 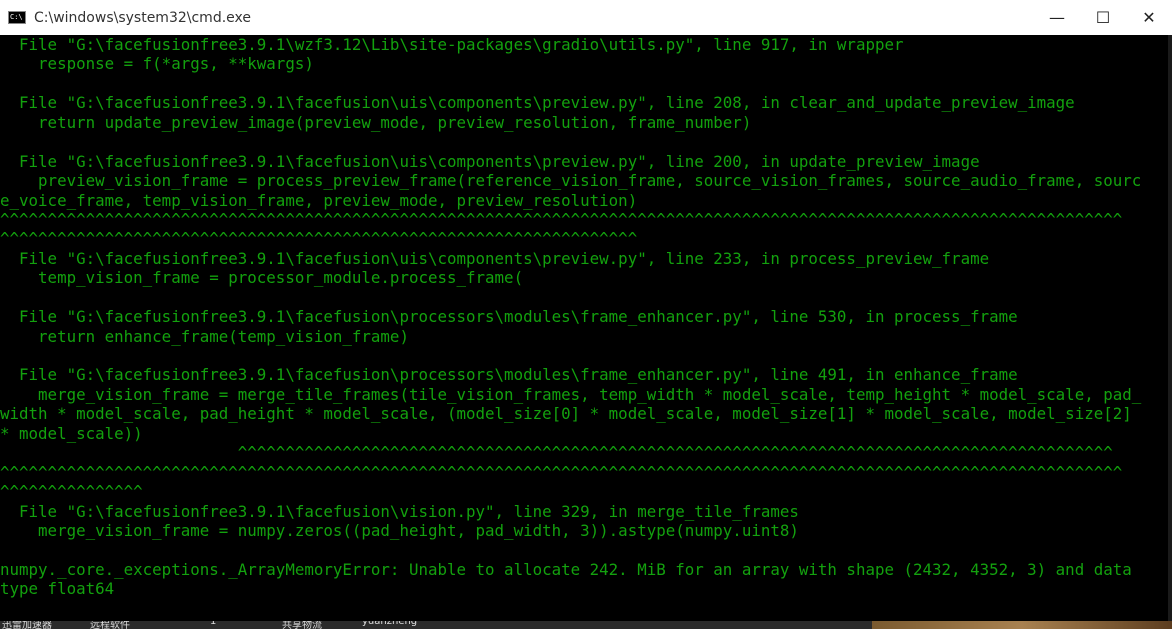 I want to click on taskbar: 迅雷加速器 远程软件 1 共享物流 yuanzheng, so click(x=586, y=625).